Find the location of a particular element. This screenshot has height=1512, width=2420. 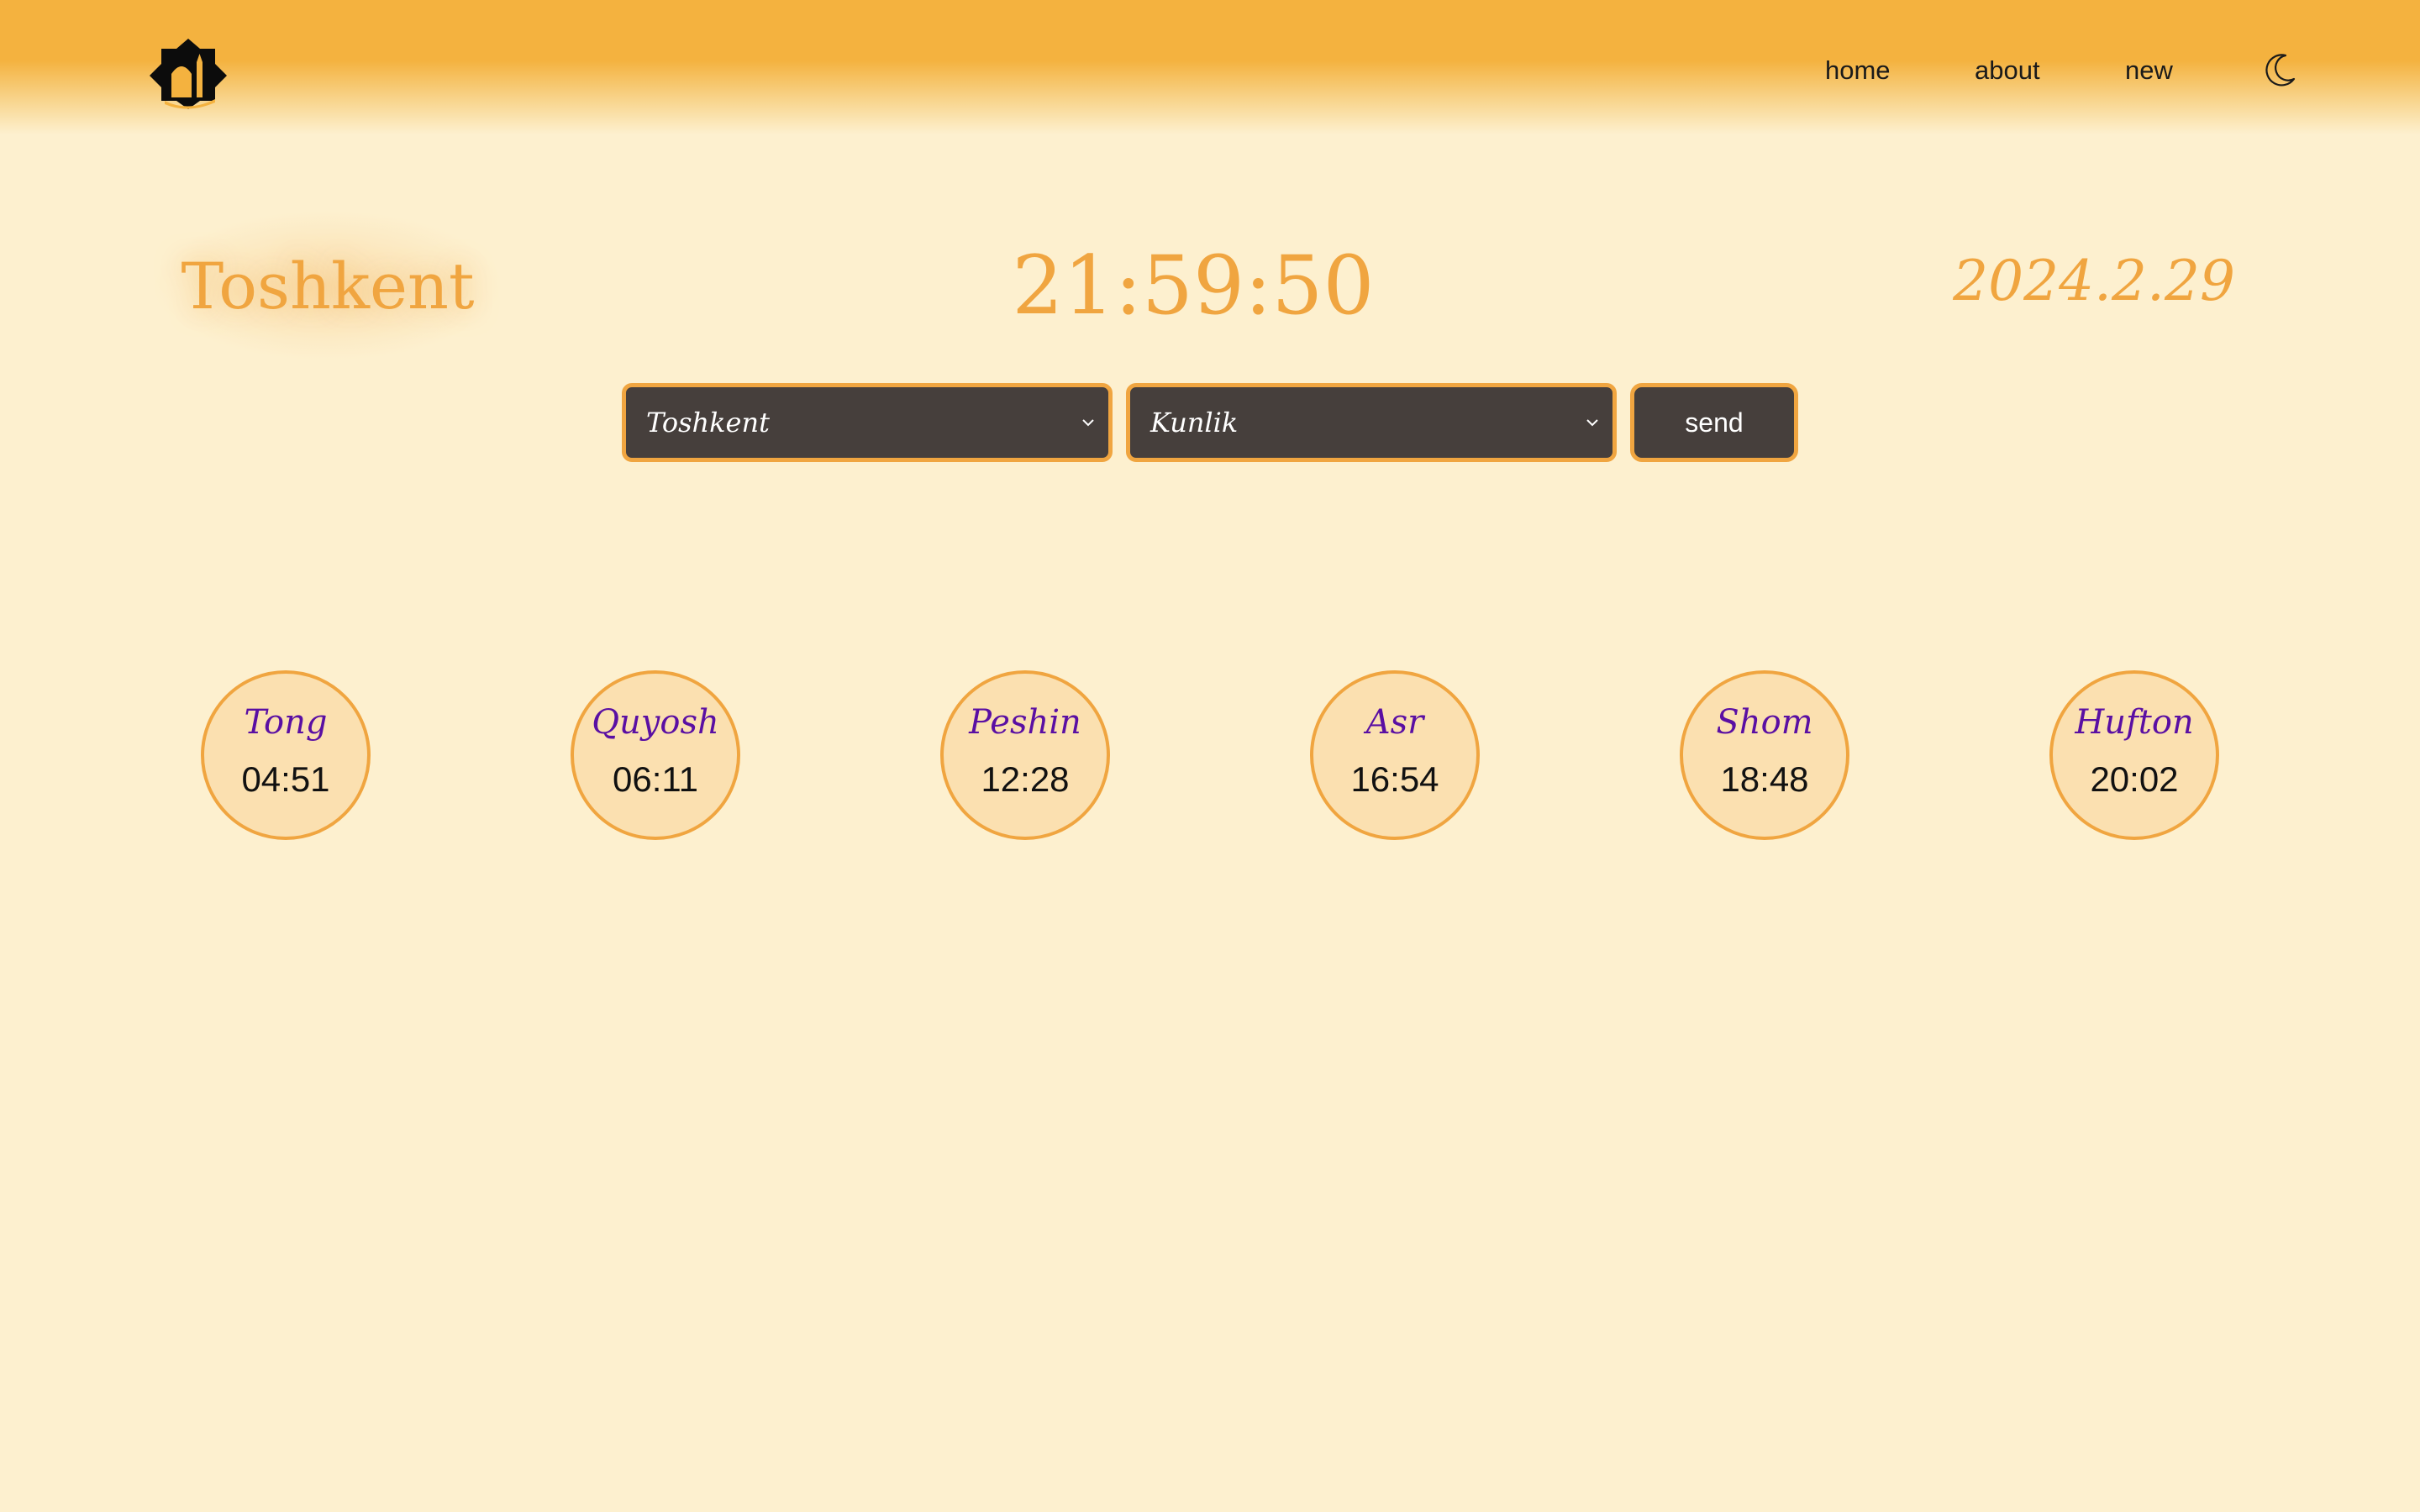

city-select-value: Toshkent is located at coordinates (708, 422).